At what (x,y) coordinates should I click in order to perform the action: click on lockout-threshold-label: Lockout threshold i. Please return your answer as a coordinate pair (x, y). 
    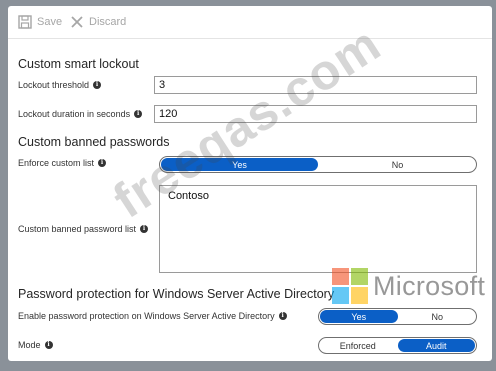
    Looking at the image, I should click on (60, 85).